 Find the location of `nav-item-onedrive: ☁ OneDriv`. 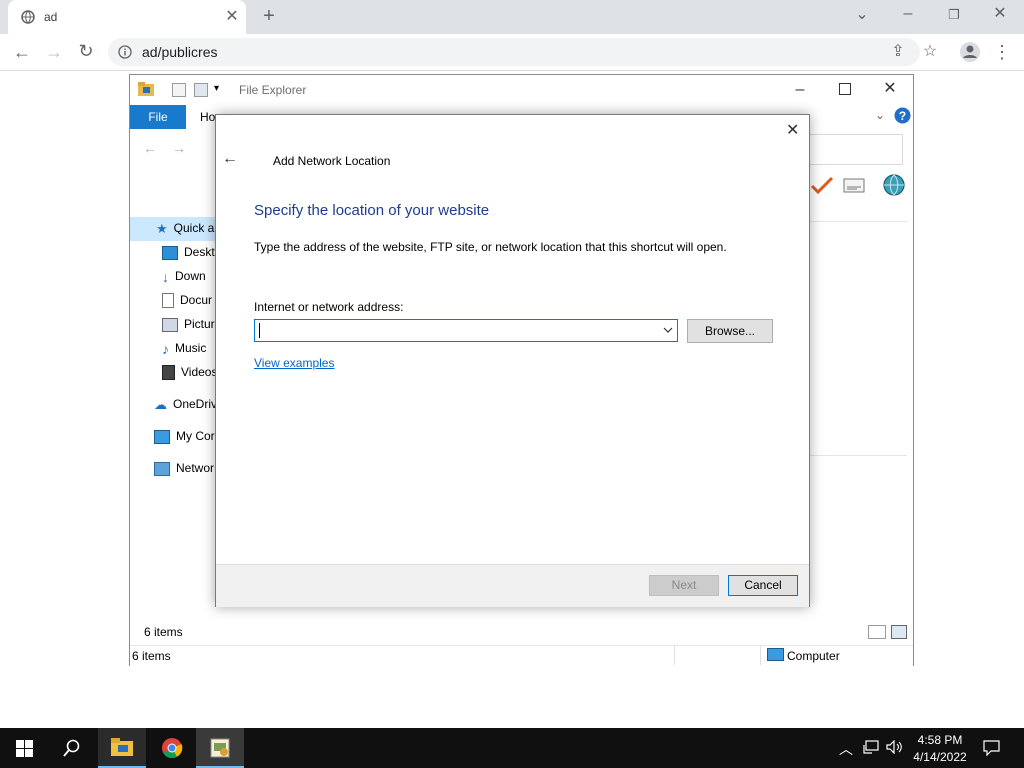

nav-item-onedrive: ☁ OneDriv is located at coordinates (189, 404).